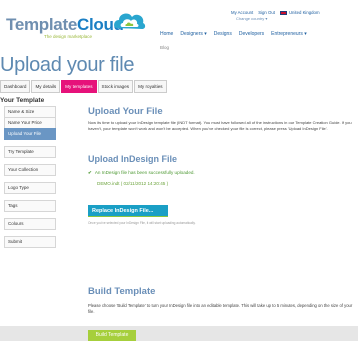  I want to click on sidebar-item-name-size: Name & Size, so click(30, 112).